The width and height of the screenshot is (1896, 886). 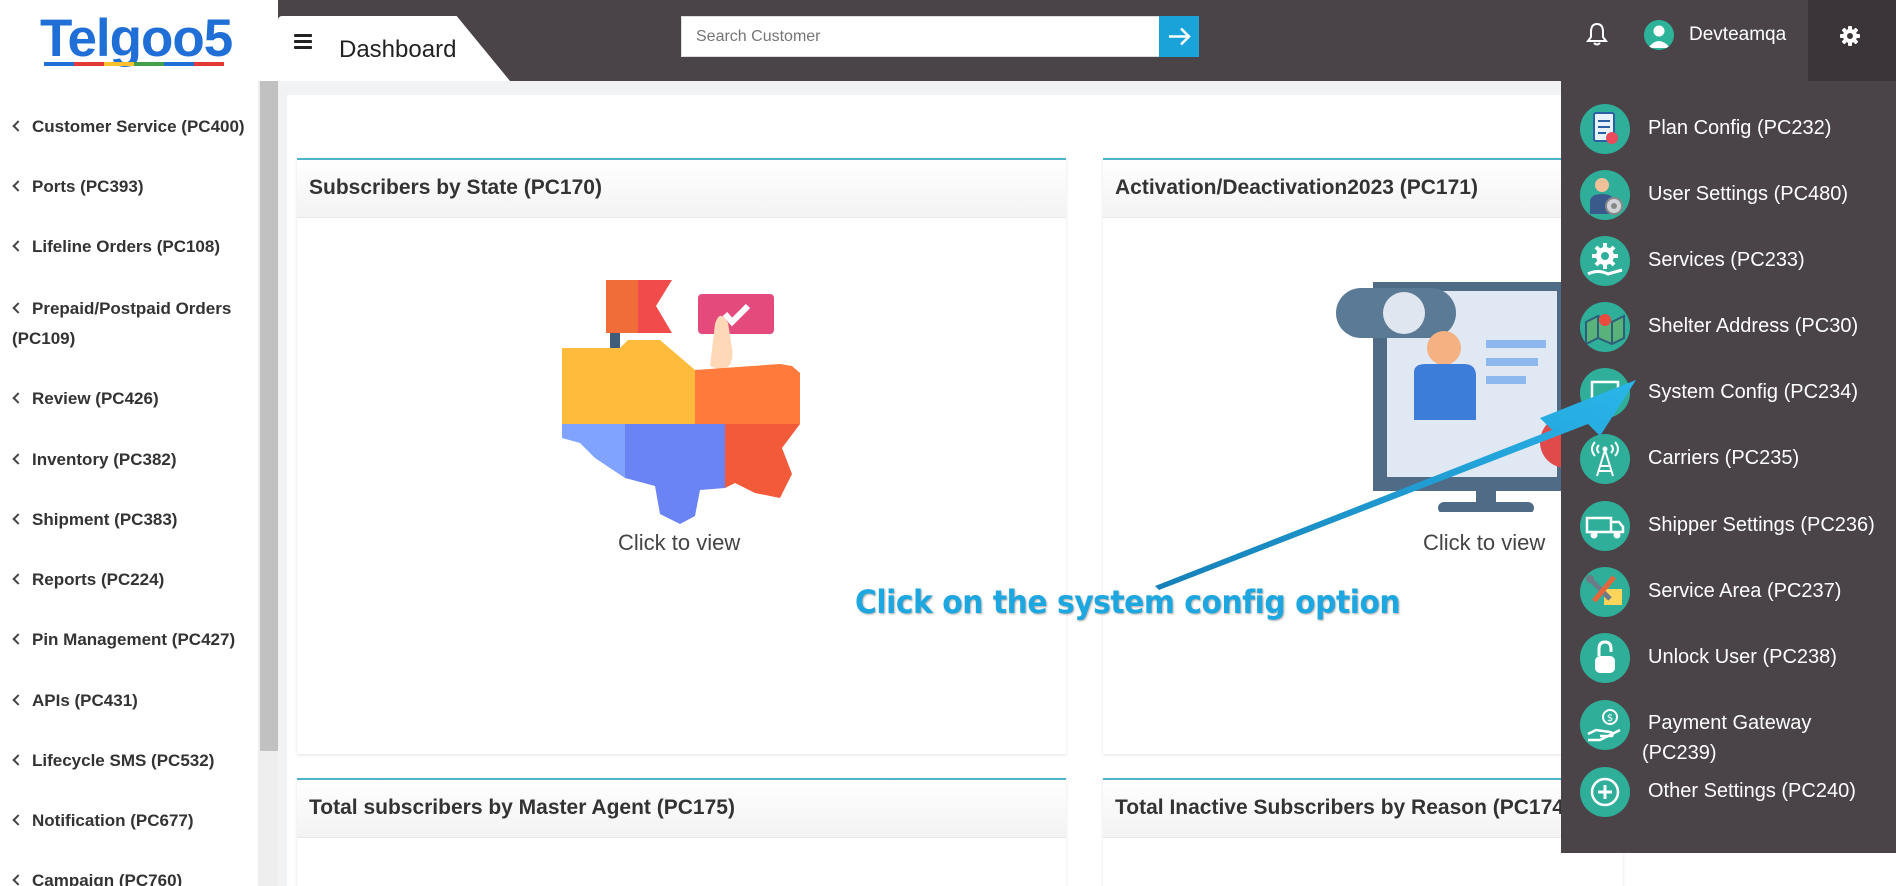 What do you see at coordinates (1128, 602) in the screenshot?
I see `tutorial-annotation-text: Click on the system config option` at bounding box center [1128, 602].